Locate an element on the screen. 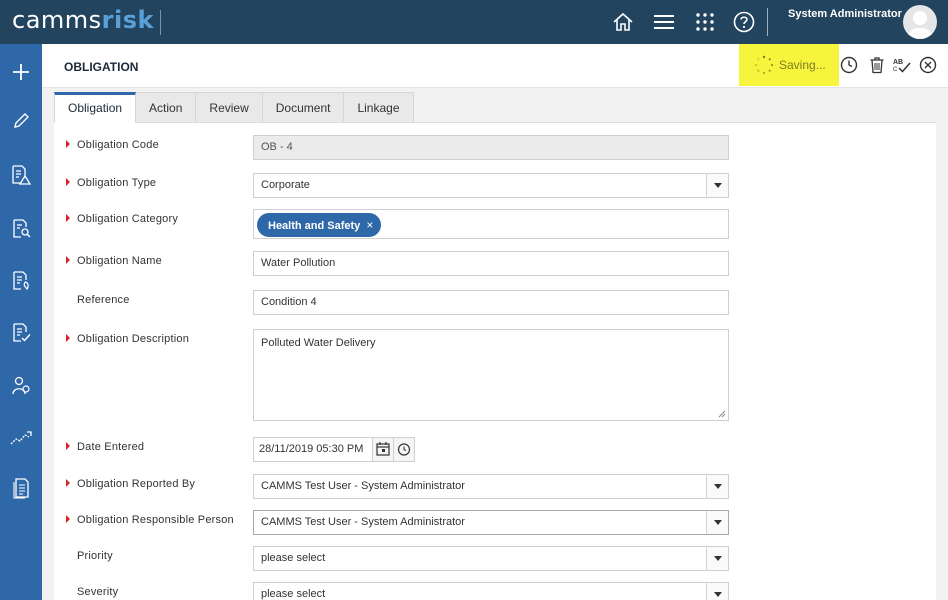  svg-text: AB is located at coordinates (898, 62).